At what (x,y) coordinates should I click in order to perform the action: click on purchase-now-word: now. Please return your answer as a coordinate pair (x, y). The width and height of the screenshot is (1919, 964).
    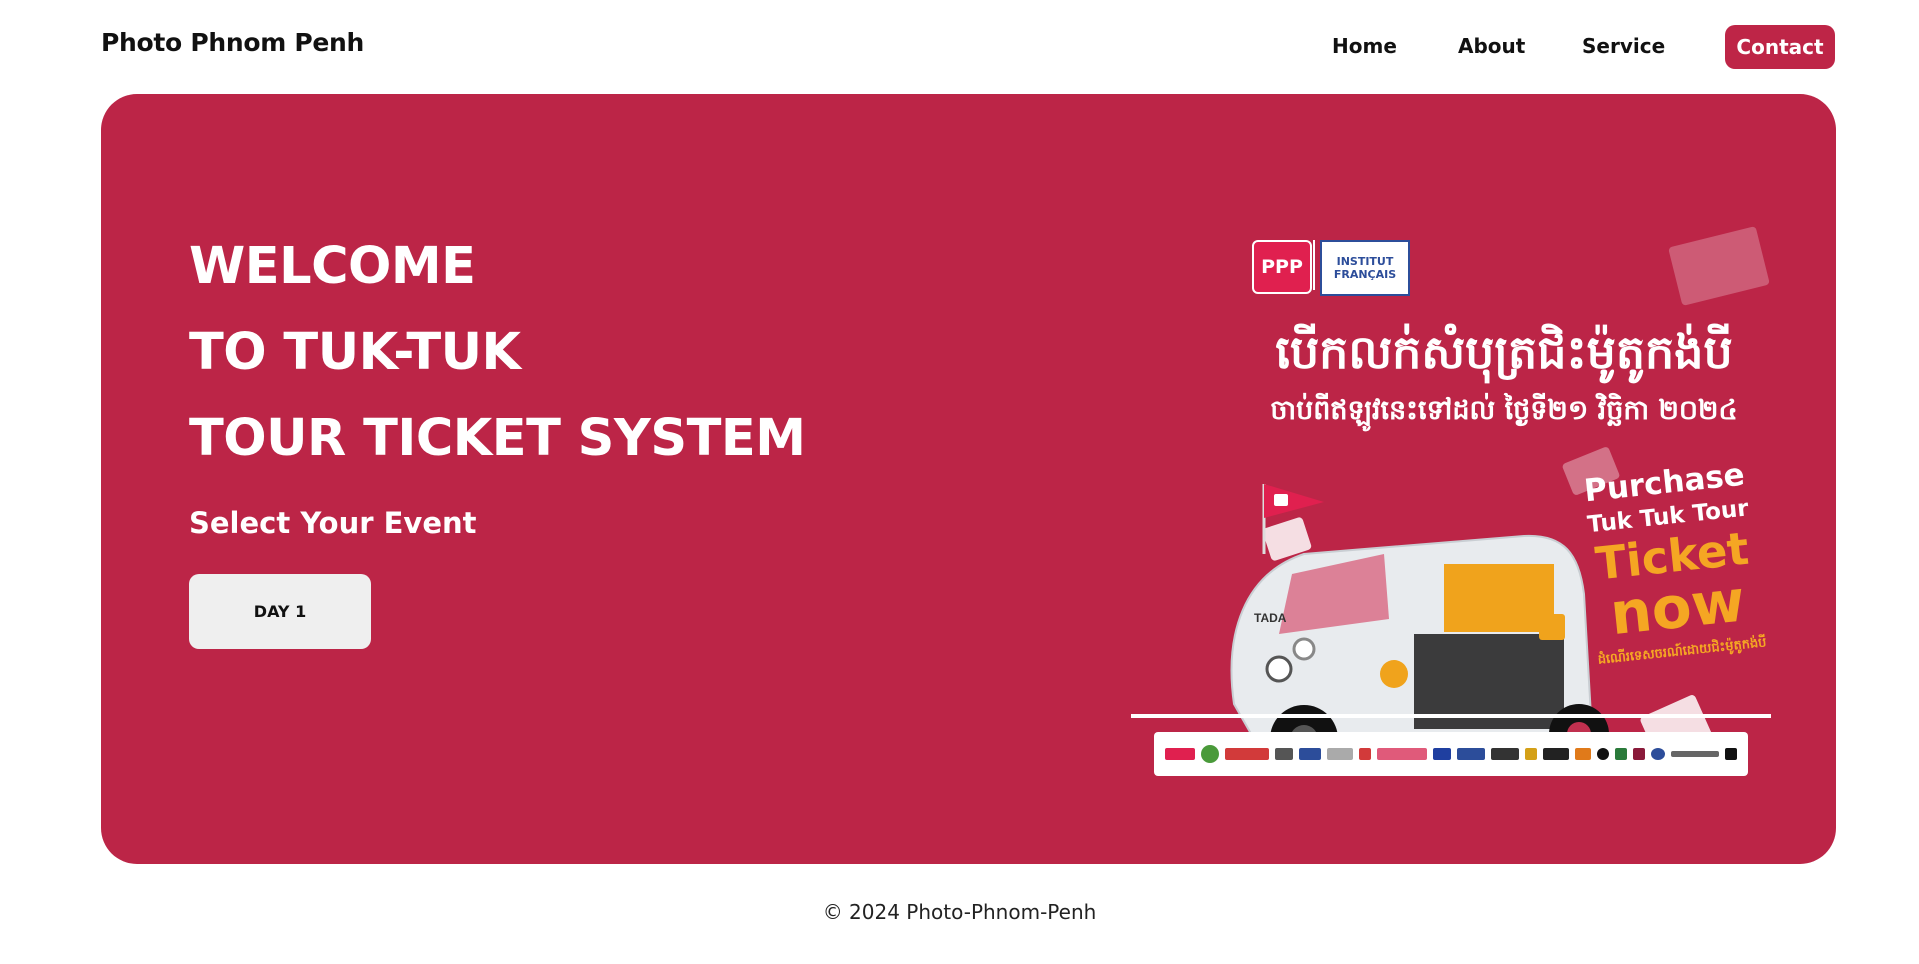
    Looking at the image, I should click on (1677, 607).